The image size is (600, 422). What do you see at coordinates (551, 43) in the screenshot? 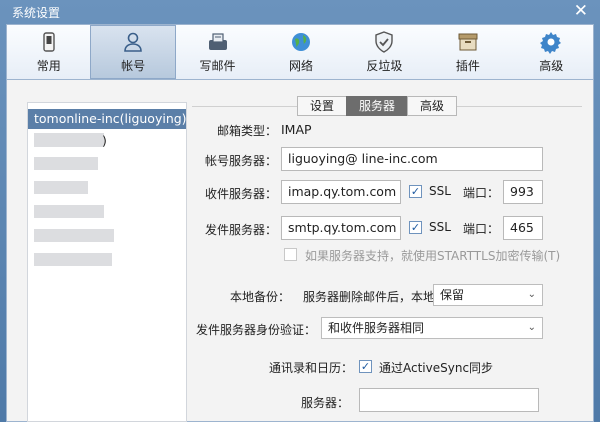
I see `gear-icon` at bounding box center [551, 43].